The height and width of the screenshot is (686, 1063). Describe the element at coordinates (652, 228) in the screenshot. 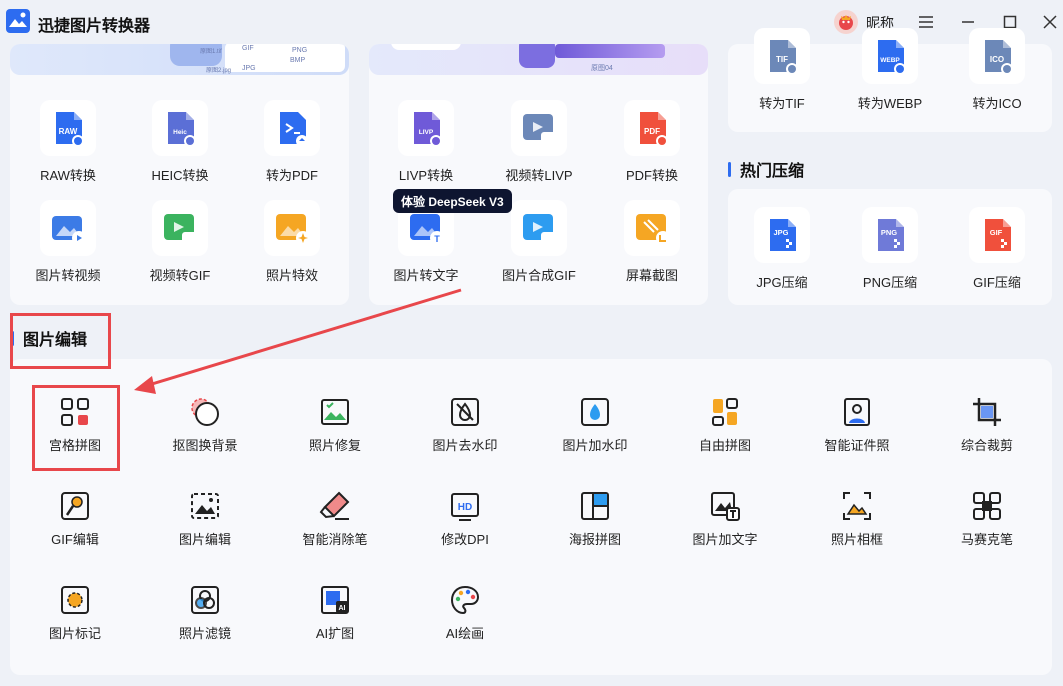

I see `screenshot-icon` at that location.